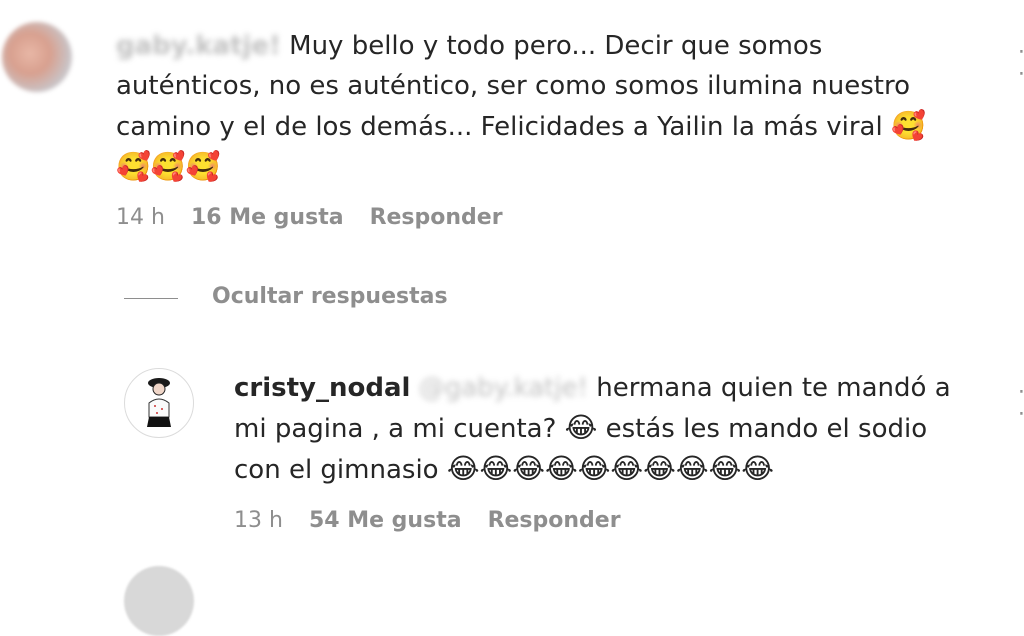 The width and height of the screenshot is (1024, 636). Describe the element at coordinates (385, 520) in the screenshot. I see `likes-count: 54 Me gusta` at that location.